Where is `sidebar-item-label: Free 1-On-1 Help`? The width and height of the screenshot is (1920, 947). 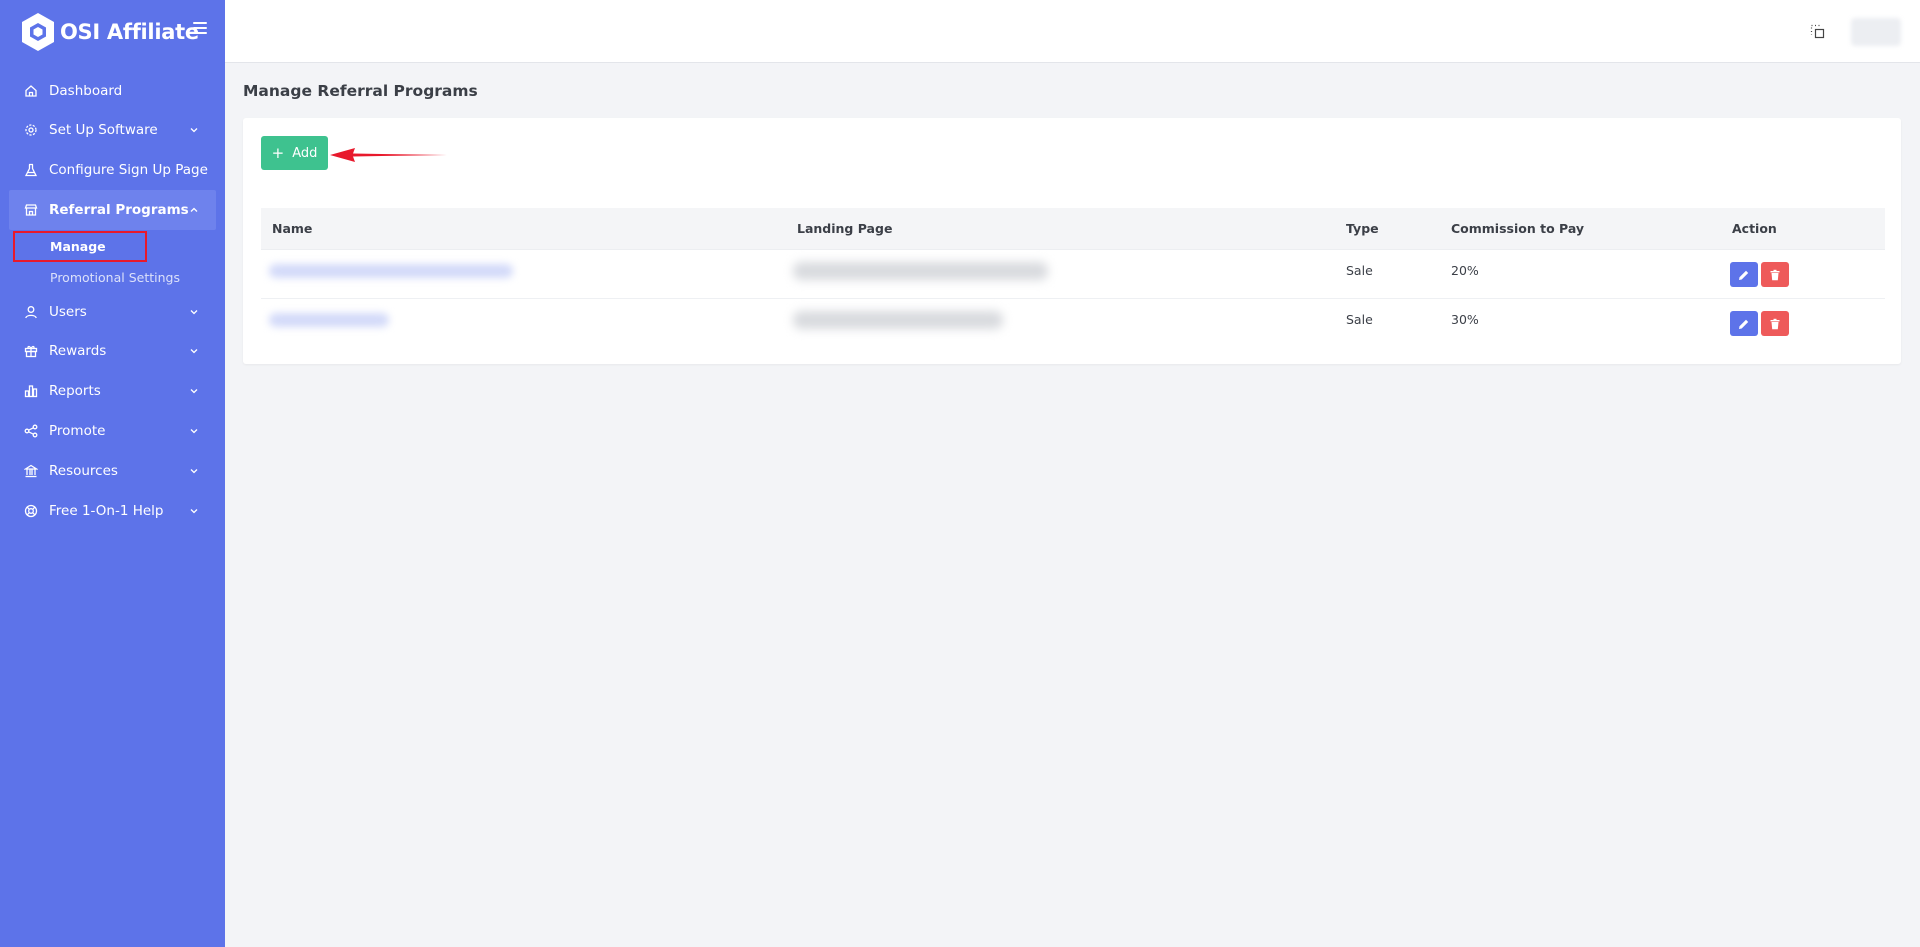 sidebar-item-label: Free 1-On-1 Help is located at coordinates (106, 511).